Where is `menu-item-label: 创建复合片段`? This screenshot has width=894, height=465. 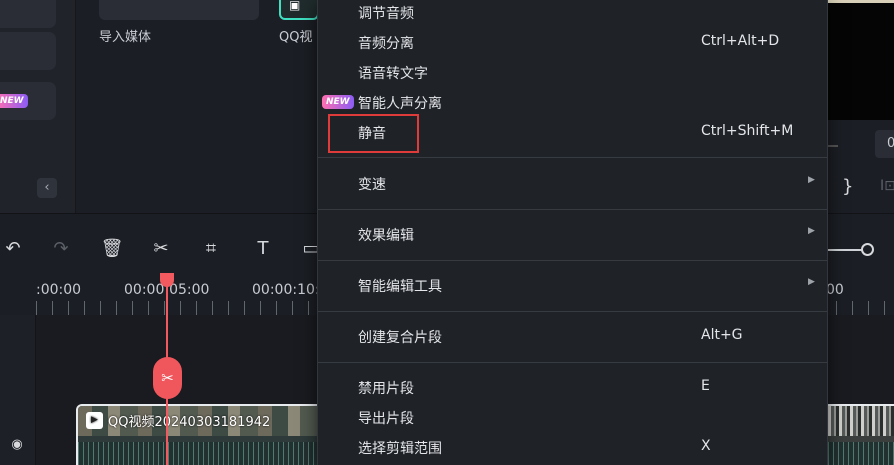 menu-item-label: 创建复合片段 is located at coordinates (400, 338).